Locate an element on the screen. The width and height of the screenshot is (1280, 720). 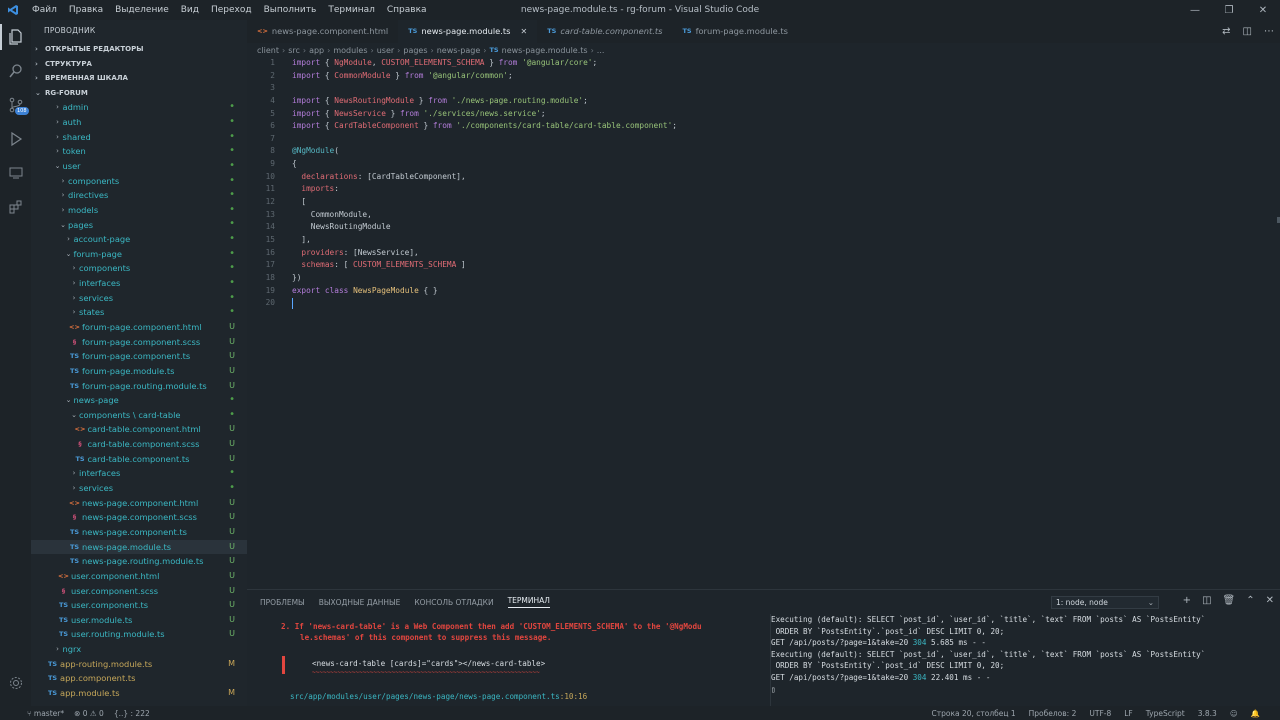
sidebar-section: › ОТКРЫТЫЕ РЕДАКТОРЫ is located at coordinates (139, 49).